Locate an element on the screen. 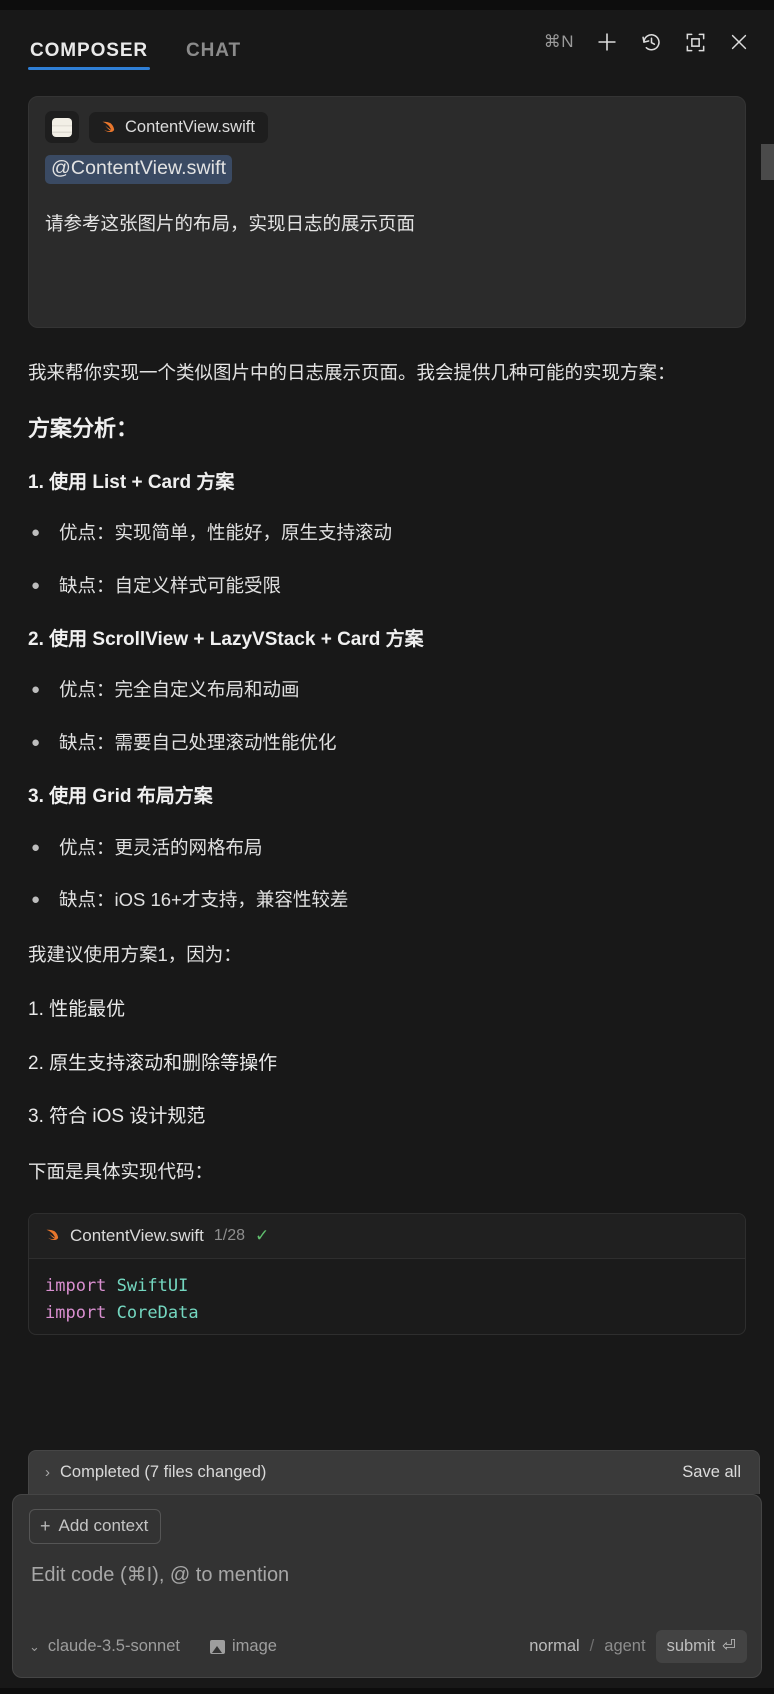  option-1-bullet-1: ● 优点：实现简单，性能好，原生支持滚动 is located at coordinates (387, 533).